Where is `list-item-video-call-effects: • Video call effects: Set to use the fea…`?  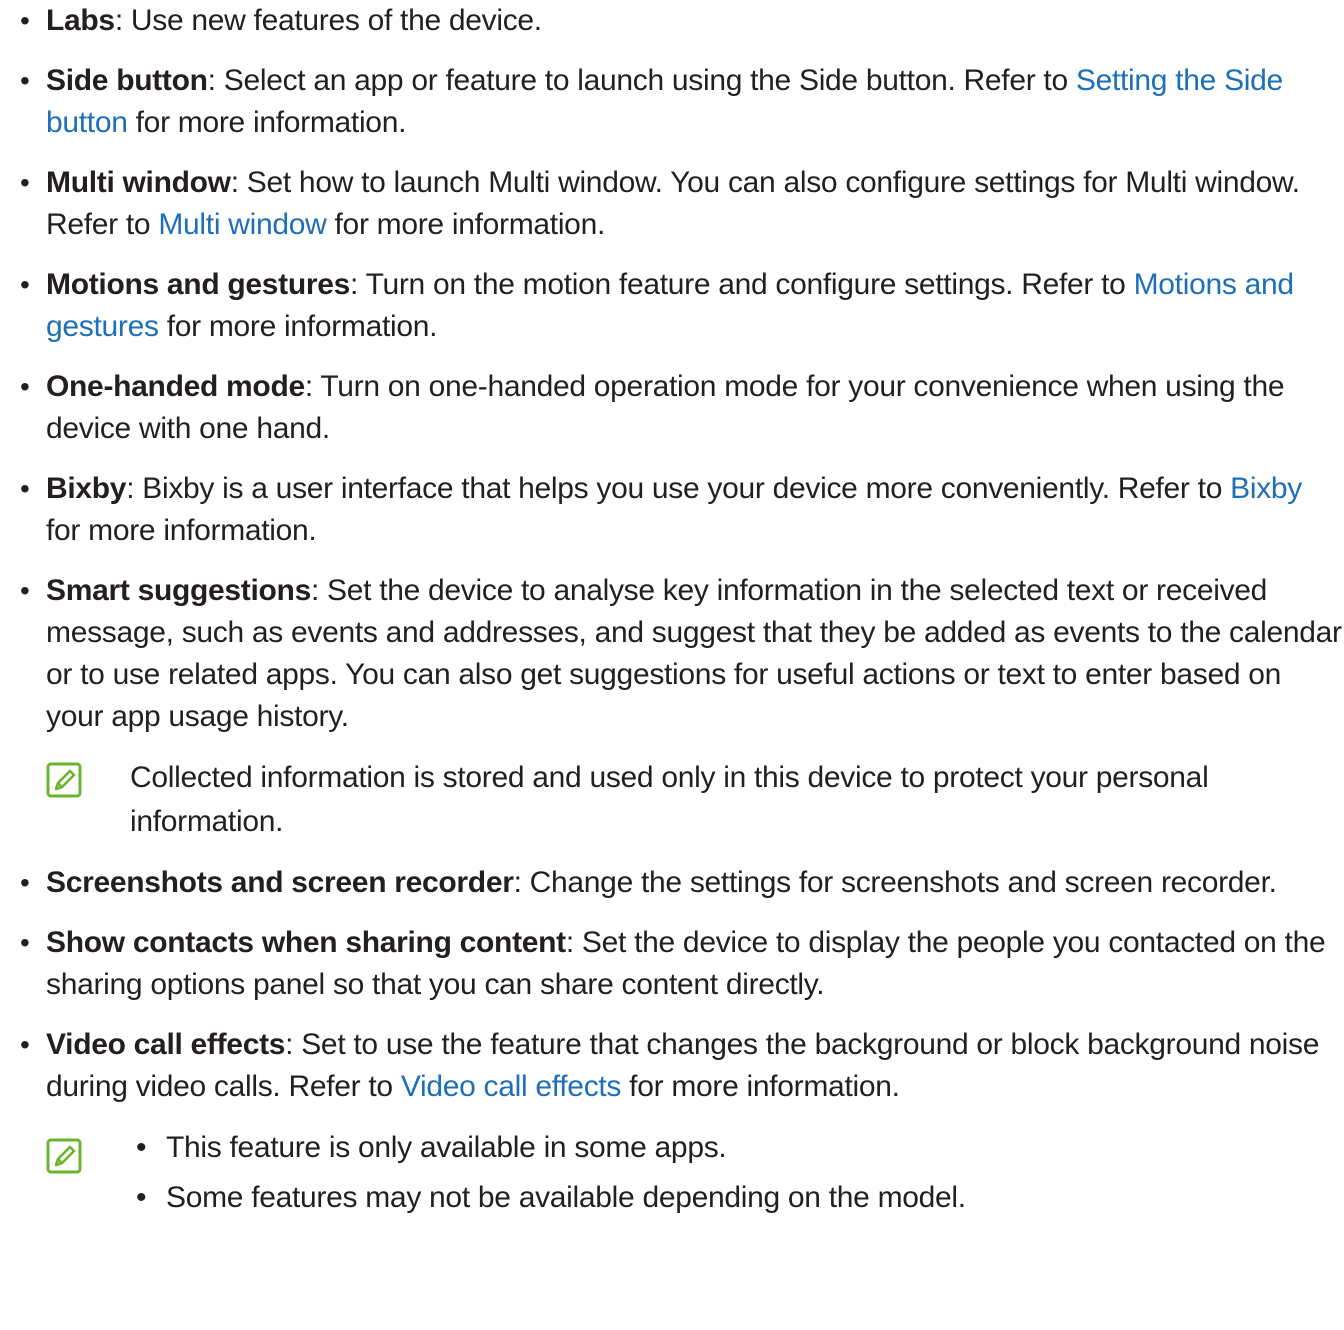 list-item-video-call-effects: • Video call effects: Set to use the fea… is located at coordinates (672, 1066).